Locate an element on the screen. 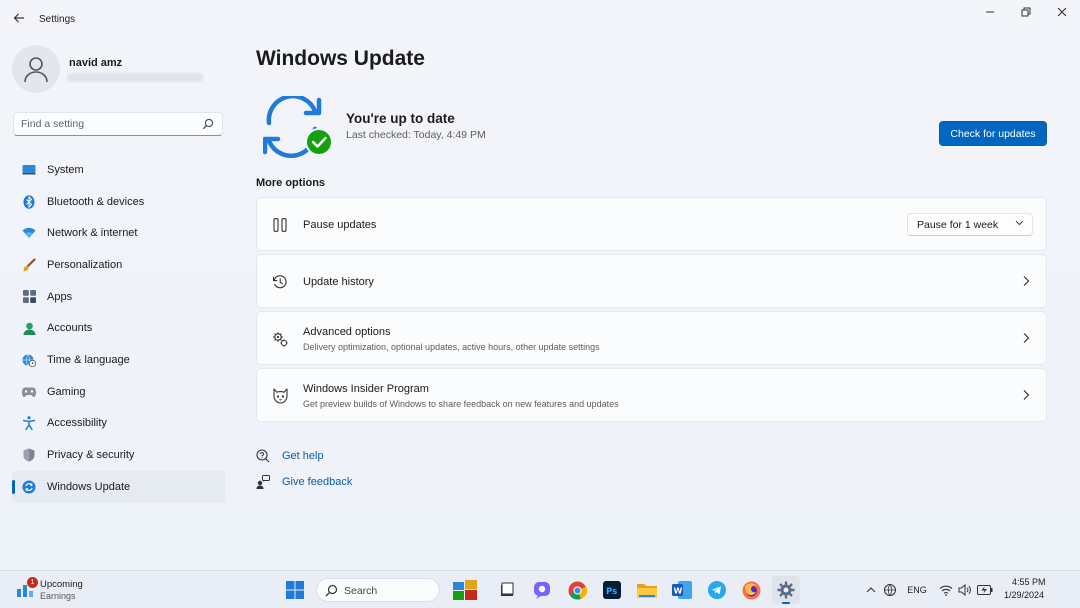  sidebar-item-bluetooth: Bluetooth & devices is located at coordinates (118, 202).